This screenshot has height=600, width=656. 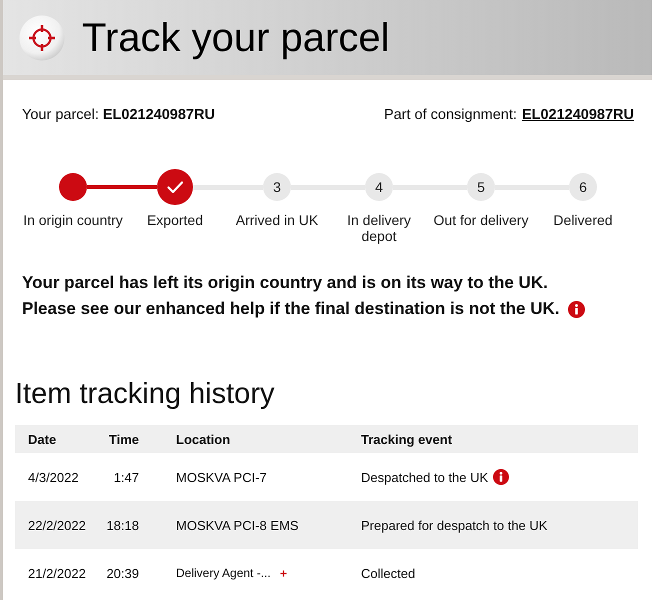 I want to click on consignment-label: Part of consignment:, so click(x=450, y=115).